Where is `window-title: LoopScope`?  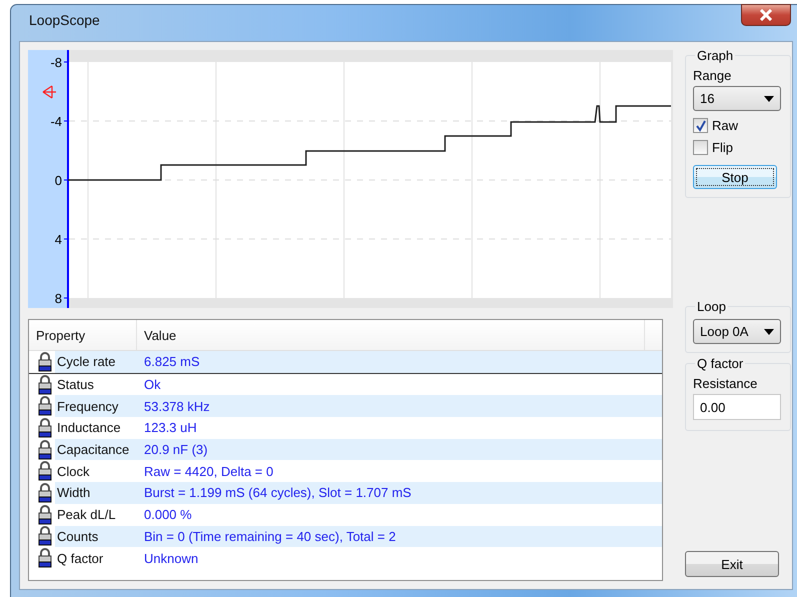 window-title: LoopScope is located at coordinates (64, 20).